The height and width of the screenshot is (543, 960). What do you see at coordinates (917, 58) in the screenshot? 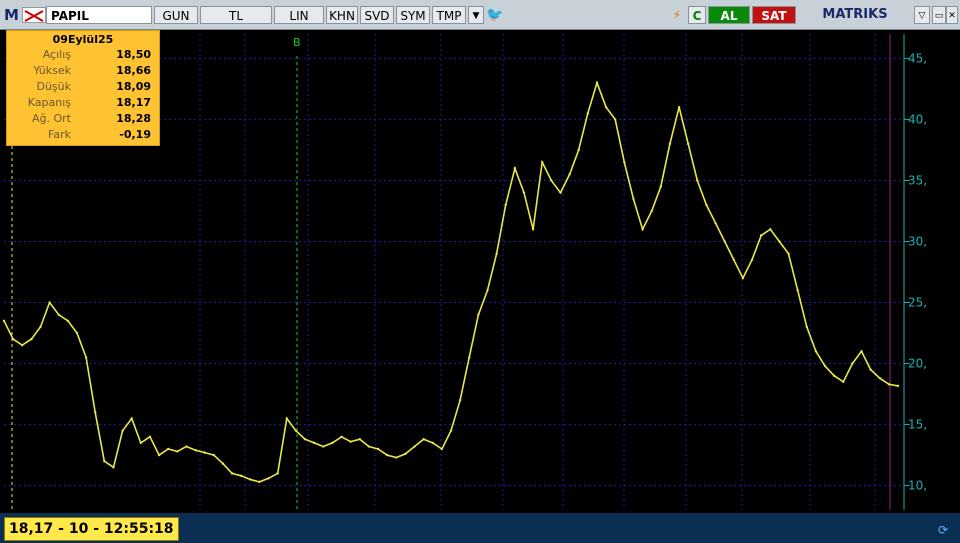
I see `y-tick-label: 45,` at bounding box center [917, 58].